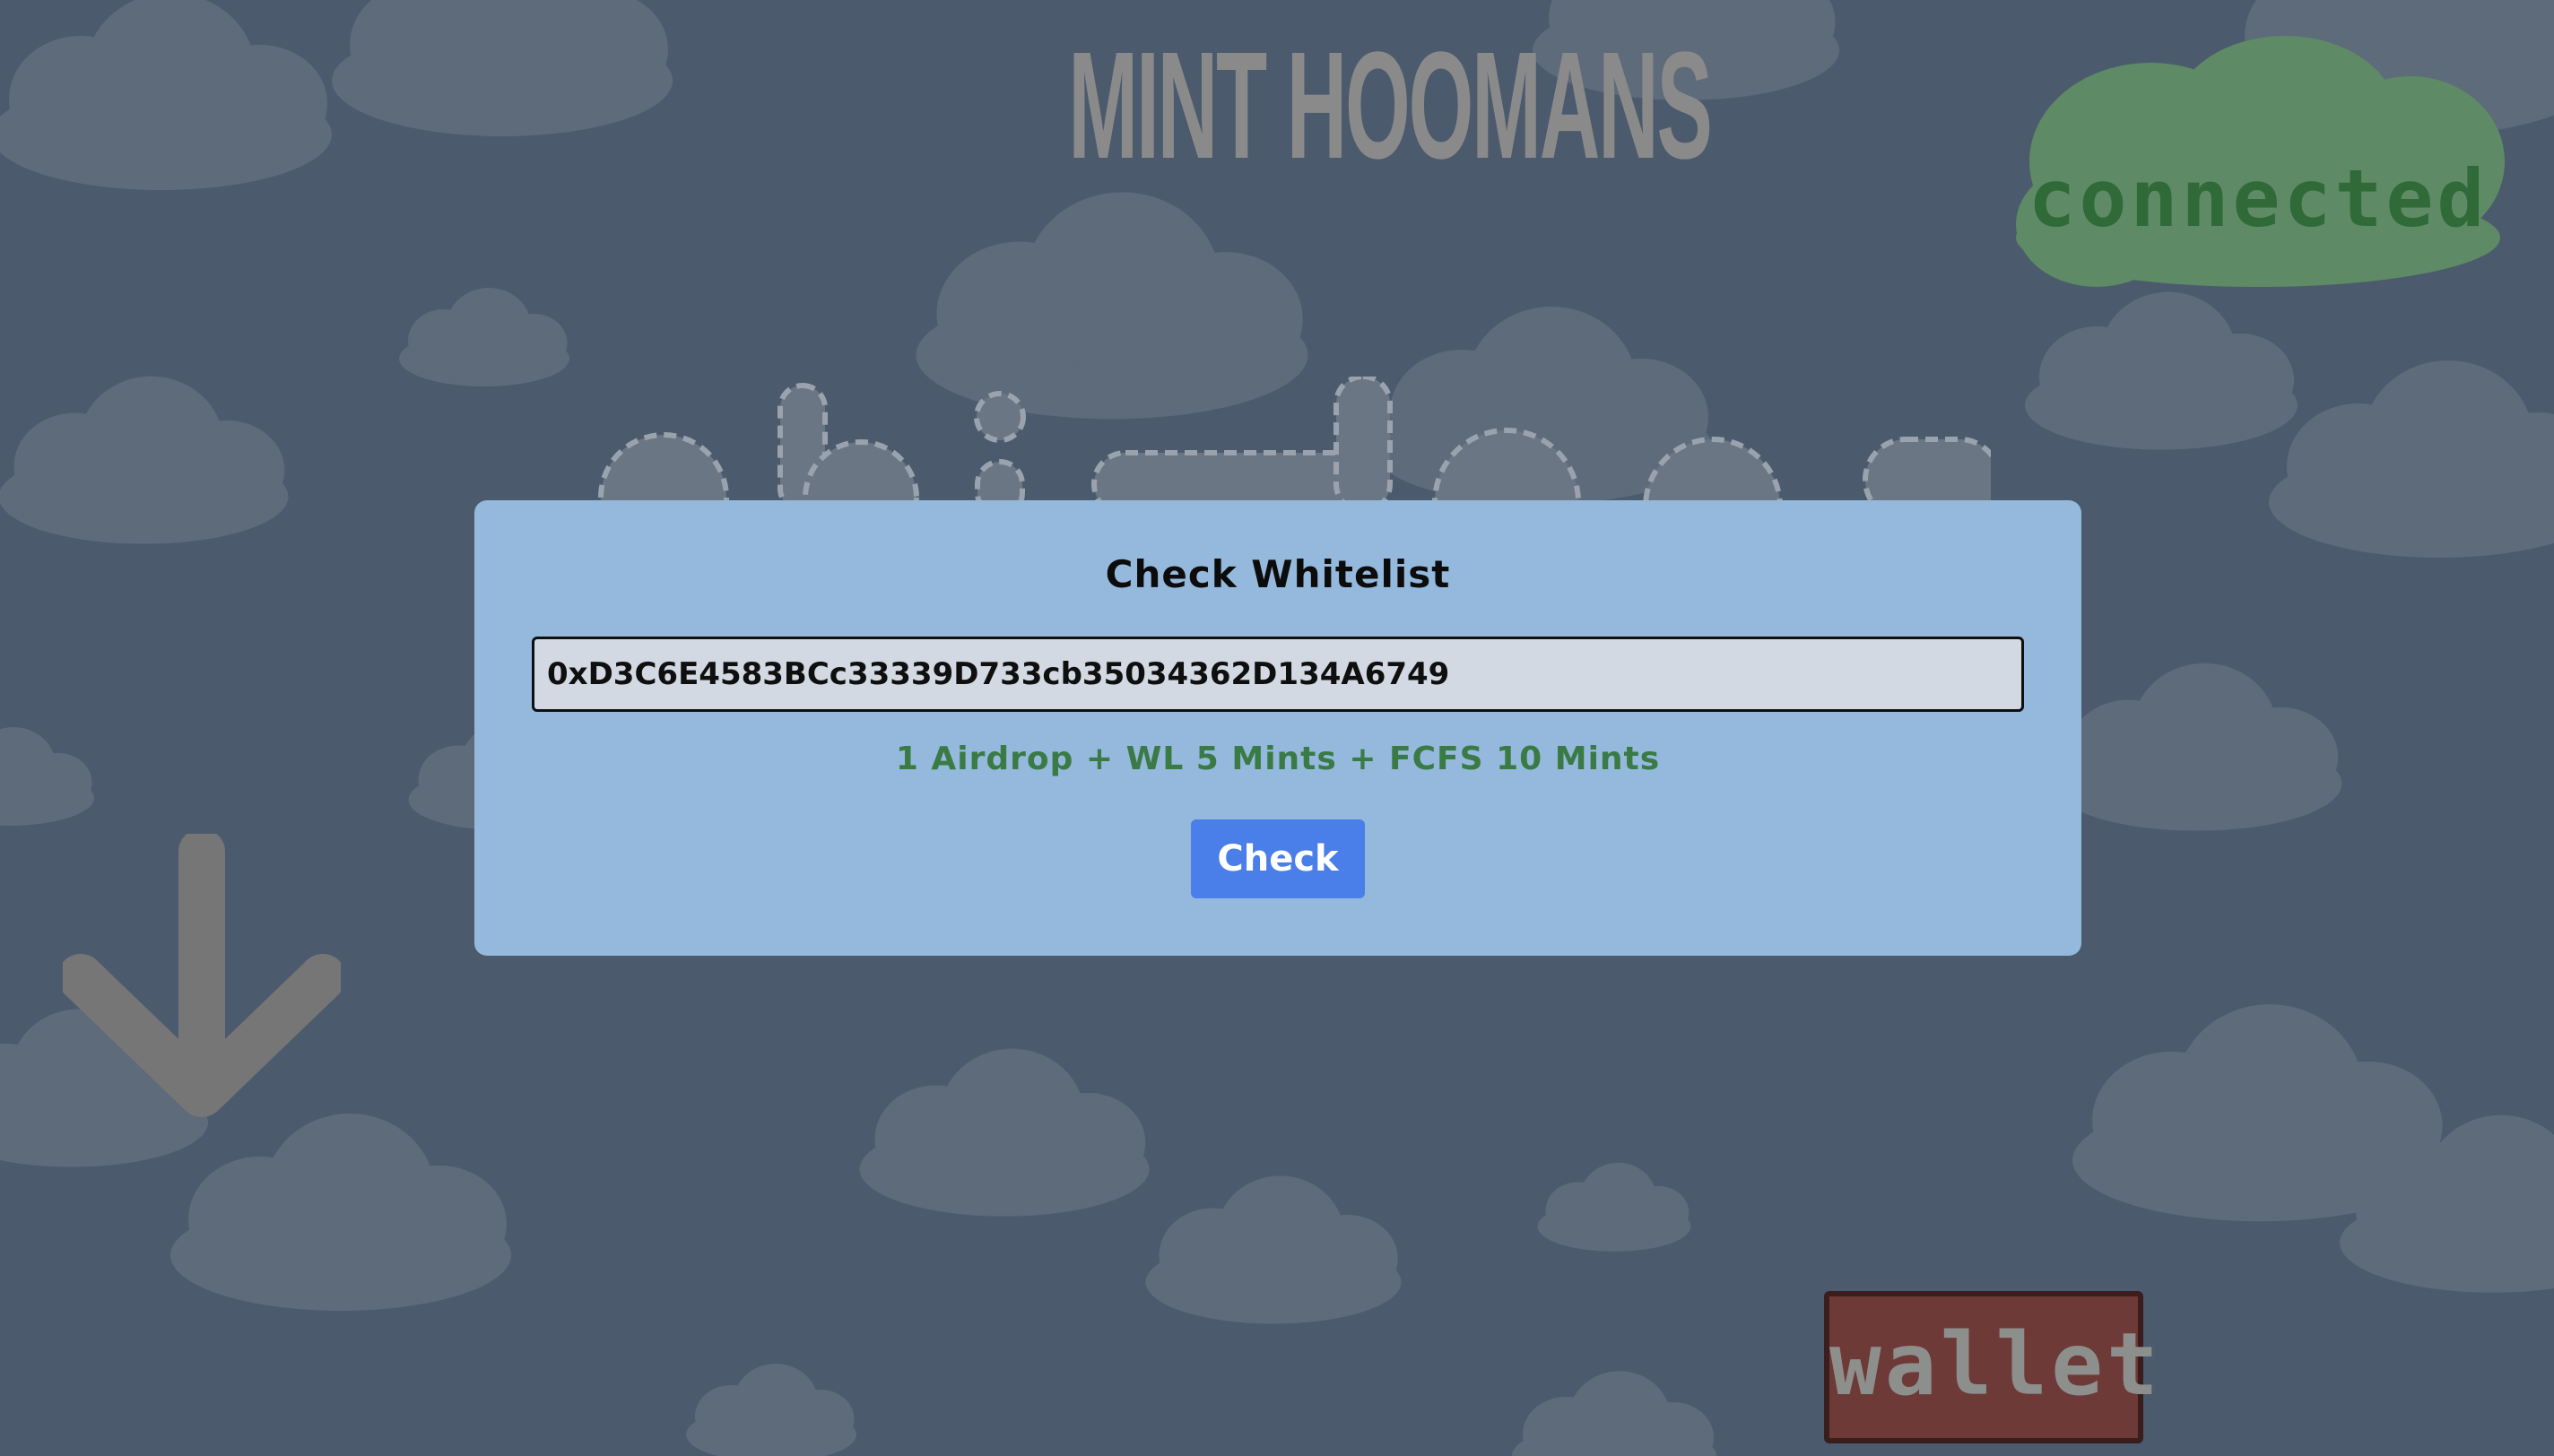 Image resolution: width=2554 pixels, height=1456 pixels. What do you see at coordinates (1278, 574) in the screenshot?
I see `modal-title: Check Whitelist` at bounding box center [1278, 574].